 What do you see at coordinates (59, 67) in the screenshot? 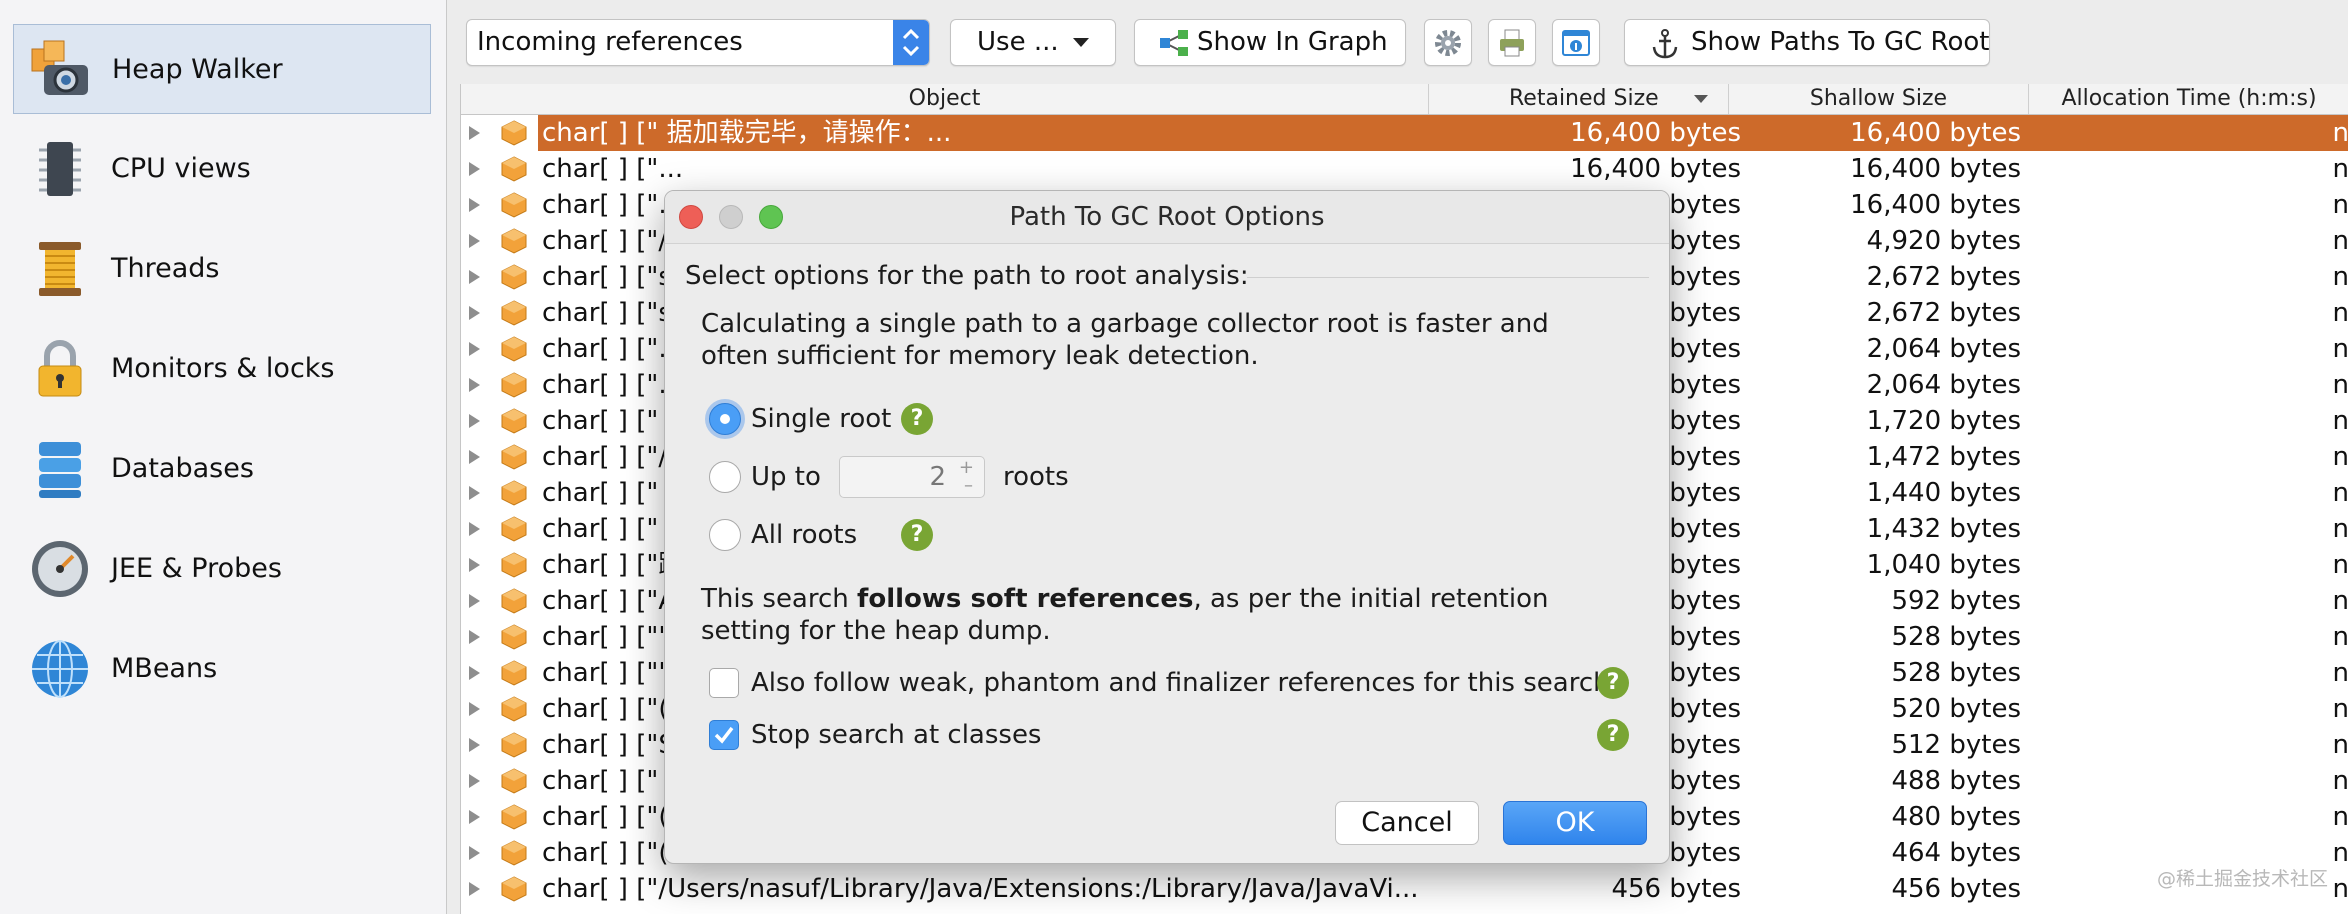
I see `heap-walker-icon` at bounding box center [59, 67].